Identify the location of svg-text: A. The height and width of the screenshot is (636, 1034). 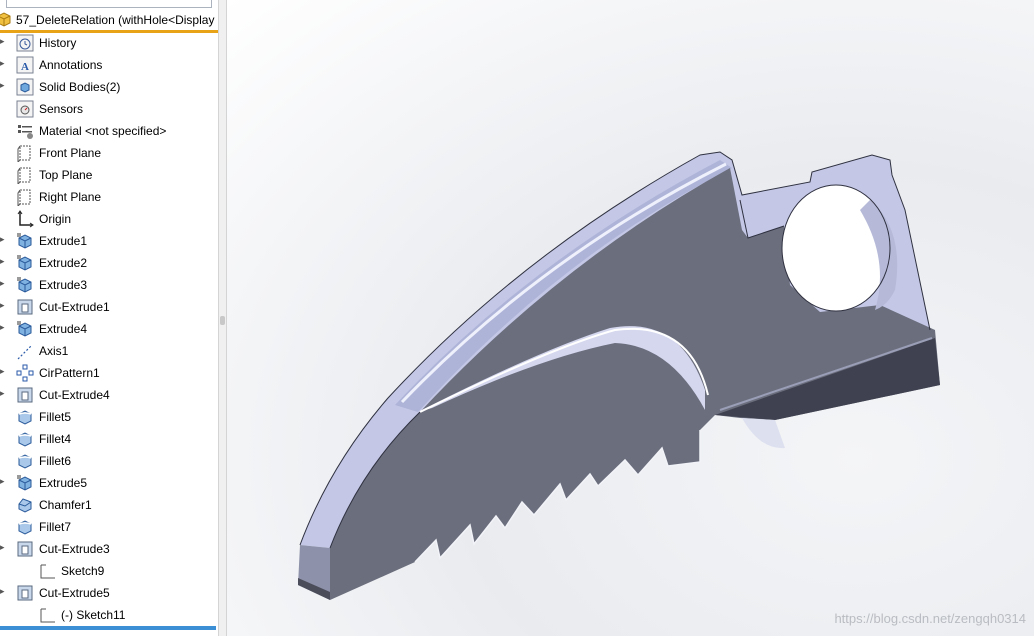
(25, 67).